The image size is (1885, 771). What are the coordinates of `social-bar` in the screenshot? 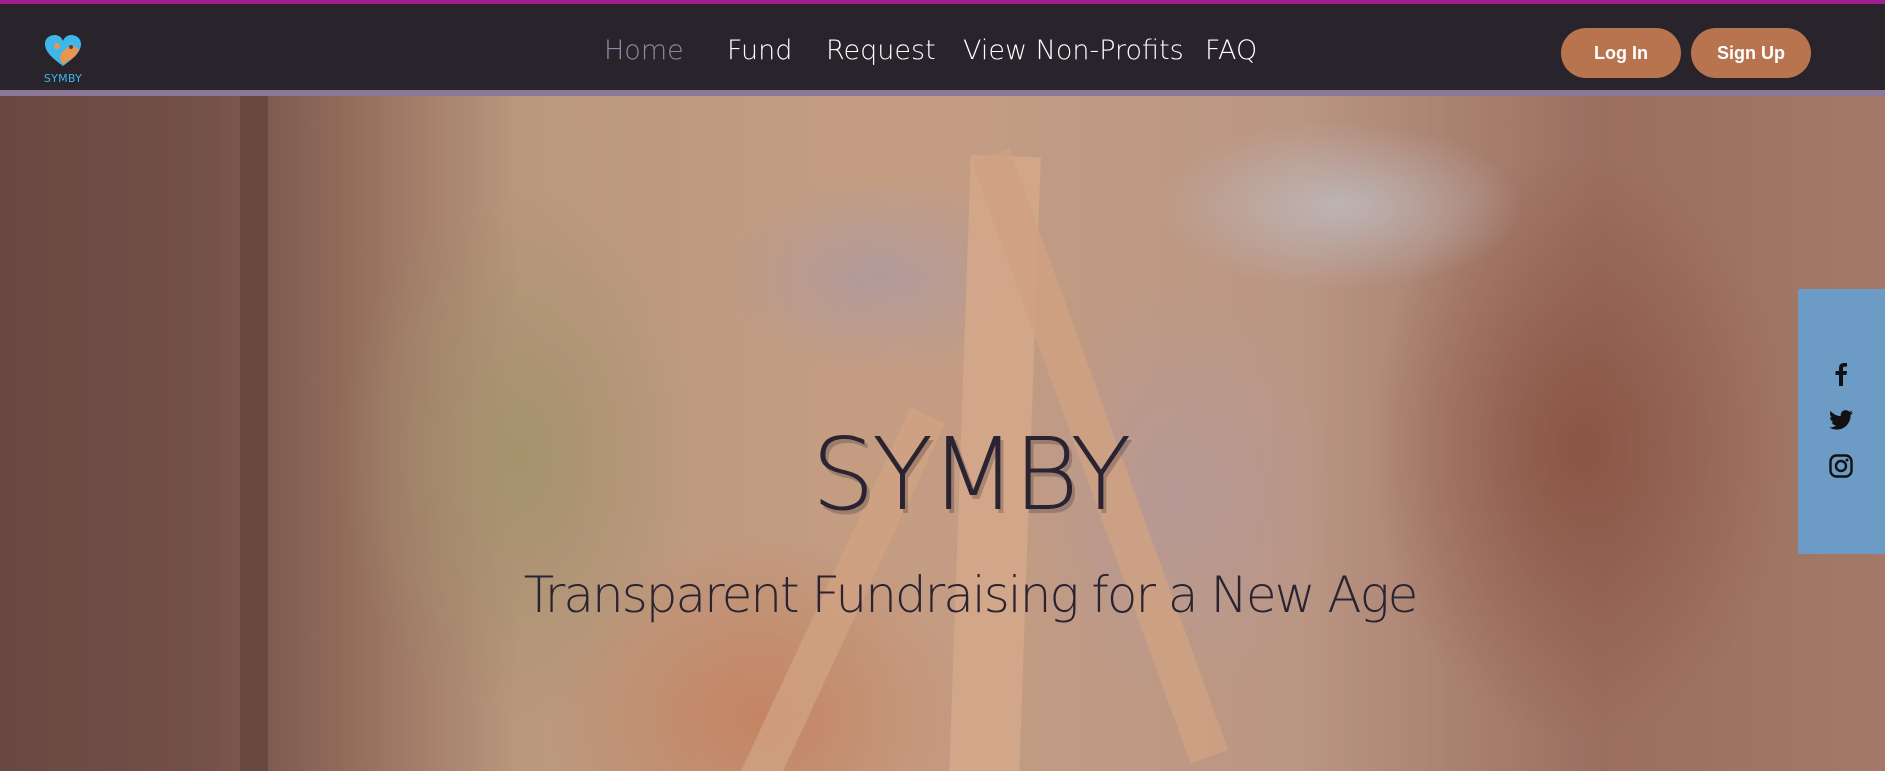 It's located at (1841, 421).